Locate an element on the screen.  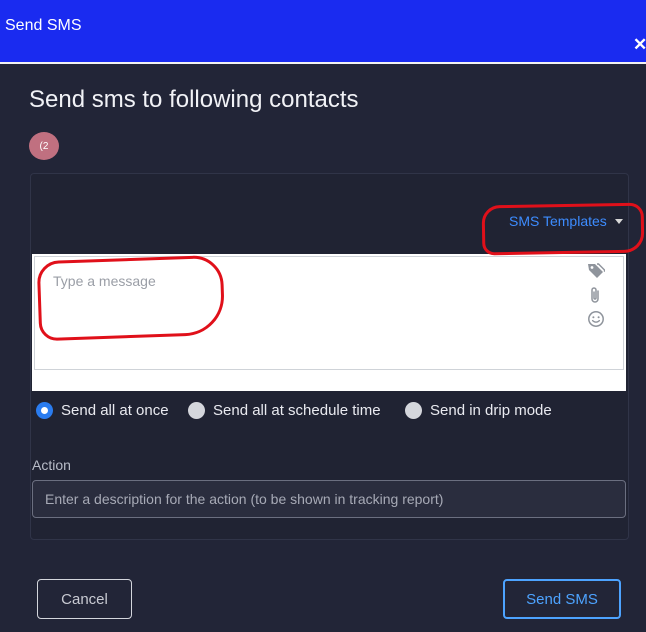
cancel-button: Cancel is located at coordinates (84, 599).